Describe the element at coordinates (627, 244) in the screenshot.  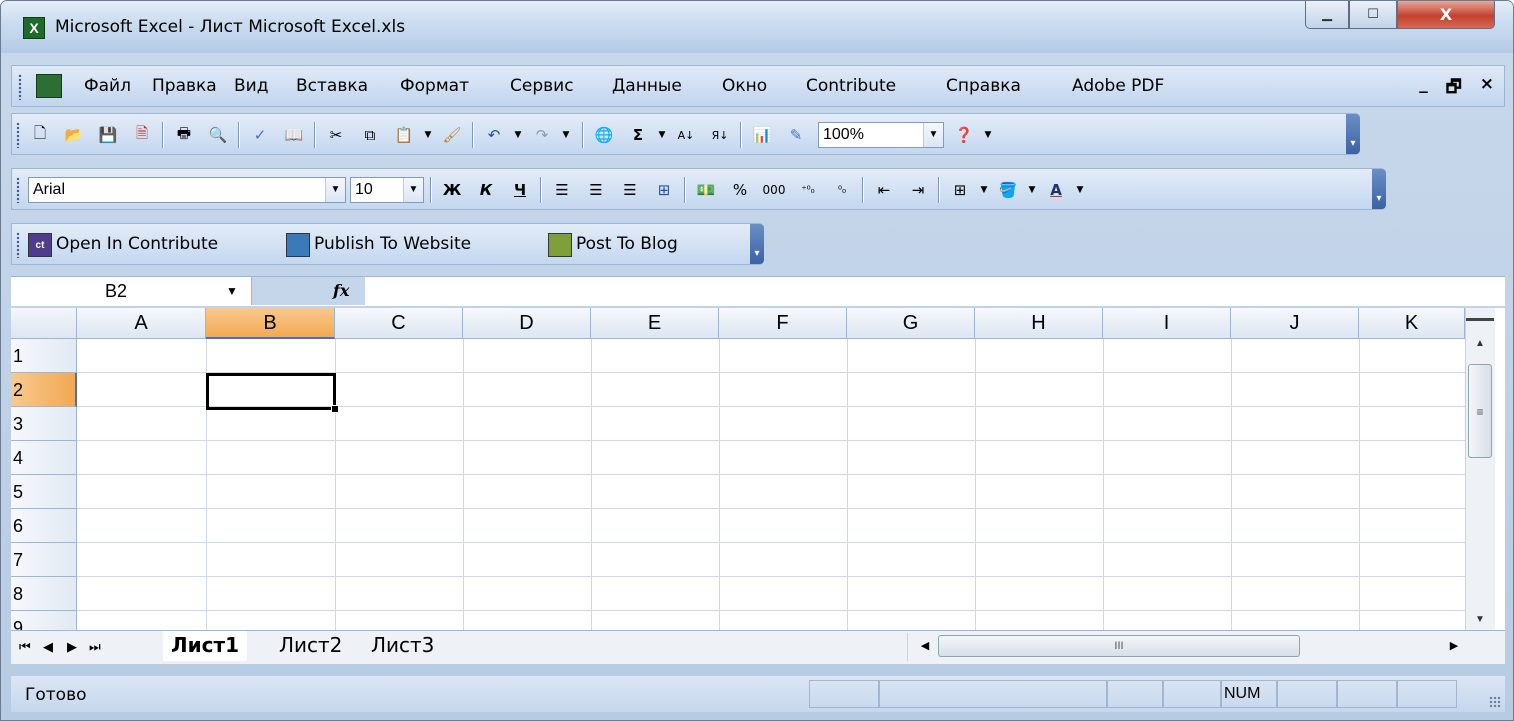
I see `post-to-blog-button: Post To Blog` at that location.